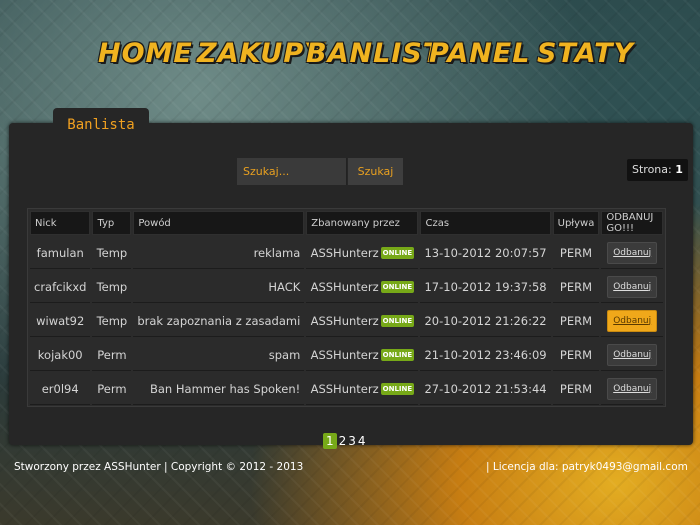  Describe the element at coordinates (112, 223) in the screenshot. I see `column-header-typ: Typ` at that location.